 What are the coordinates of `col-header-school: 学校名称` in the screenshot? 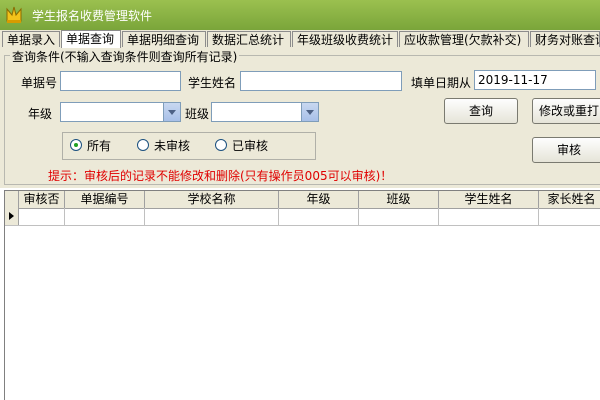 It's located at (212, 199).